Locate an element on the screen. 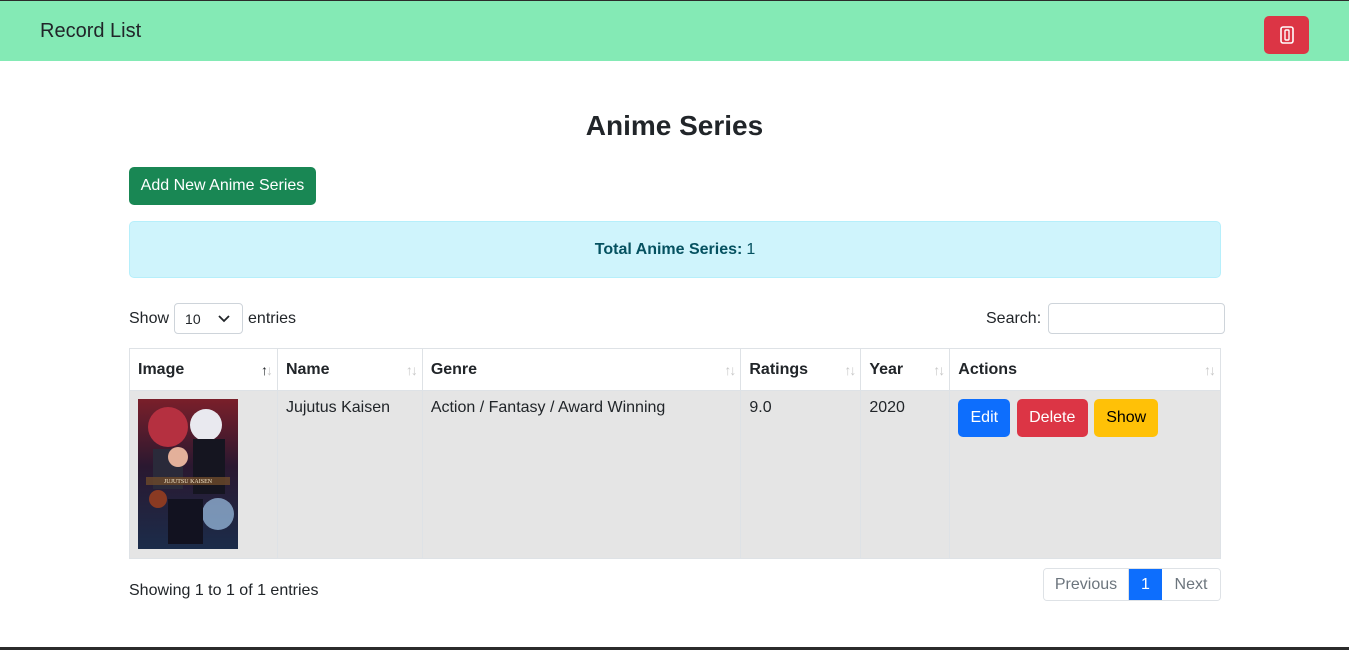 This screenshot has width=1349, height=650. entries-value: 10 is located at coordinates (193, 318).